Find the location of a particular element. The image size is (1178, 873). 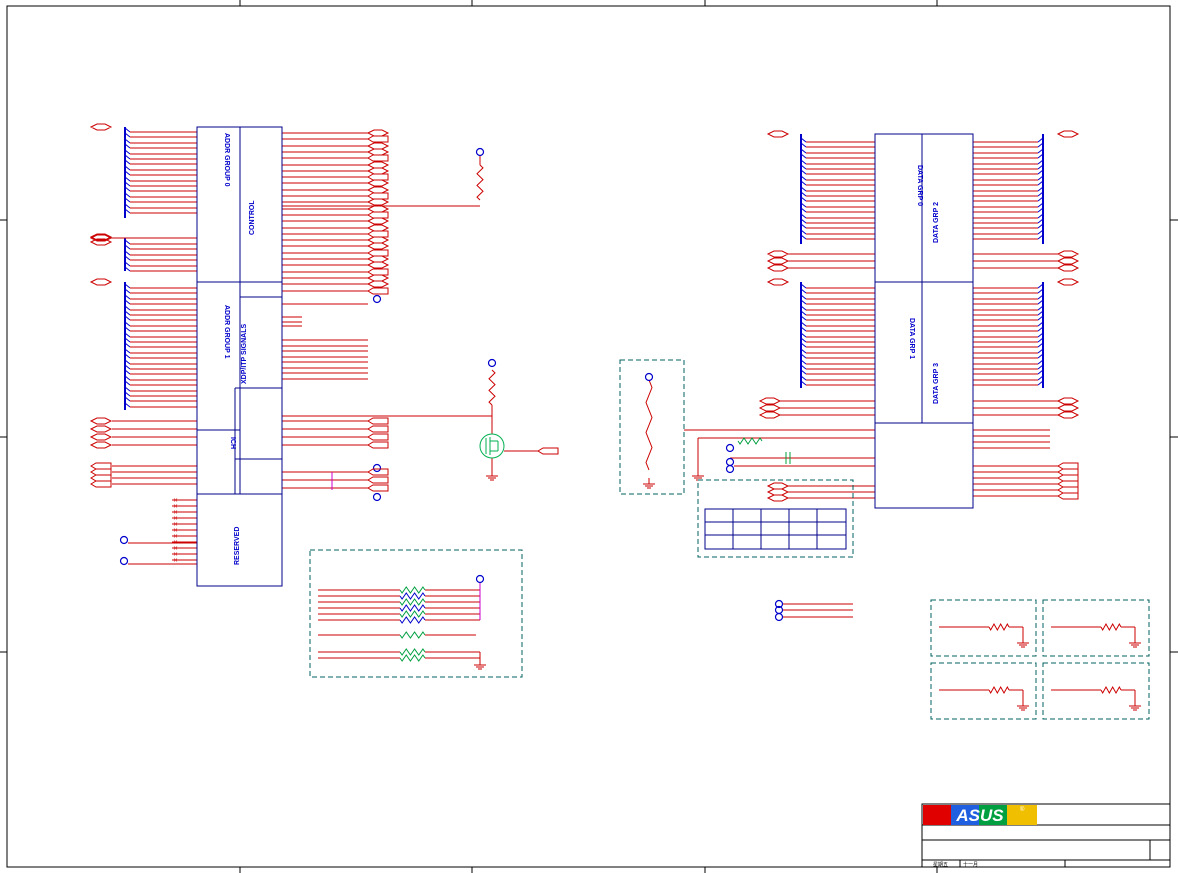

pullup-resistor is located at coordinates (480, 182).